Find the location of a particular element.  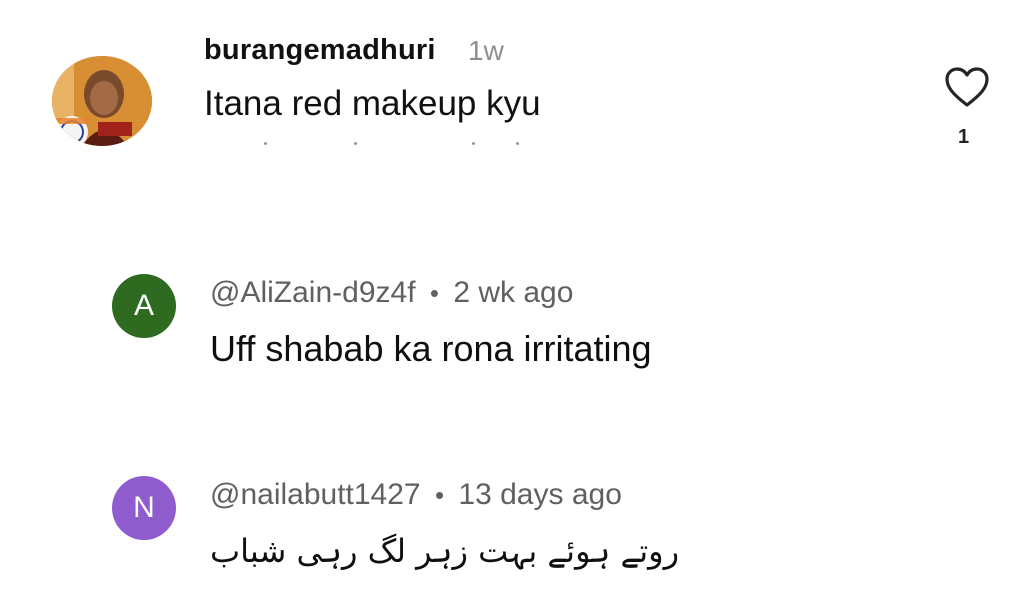

comment-username: burangemadhuri is located at coordinates (320, 50).